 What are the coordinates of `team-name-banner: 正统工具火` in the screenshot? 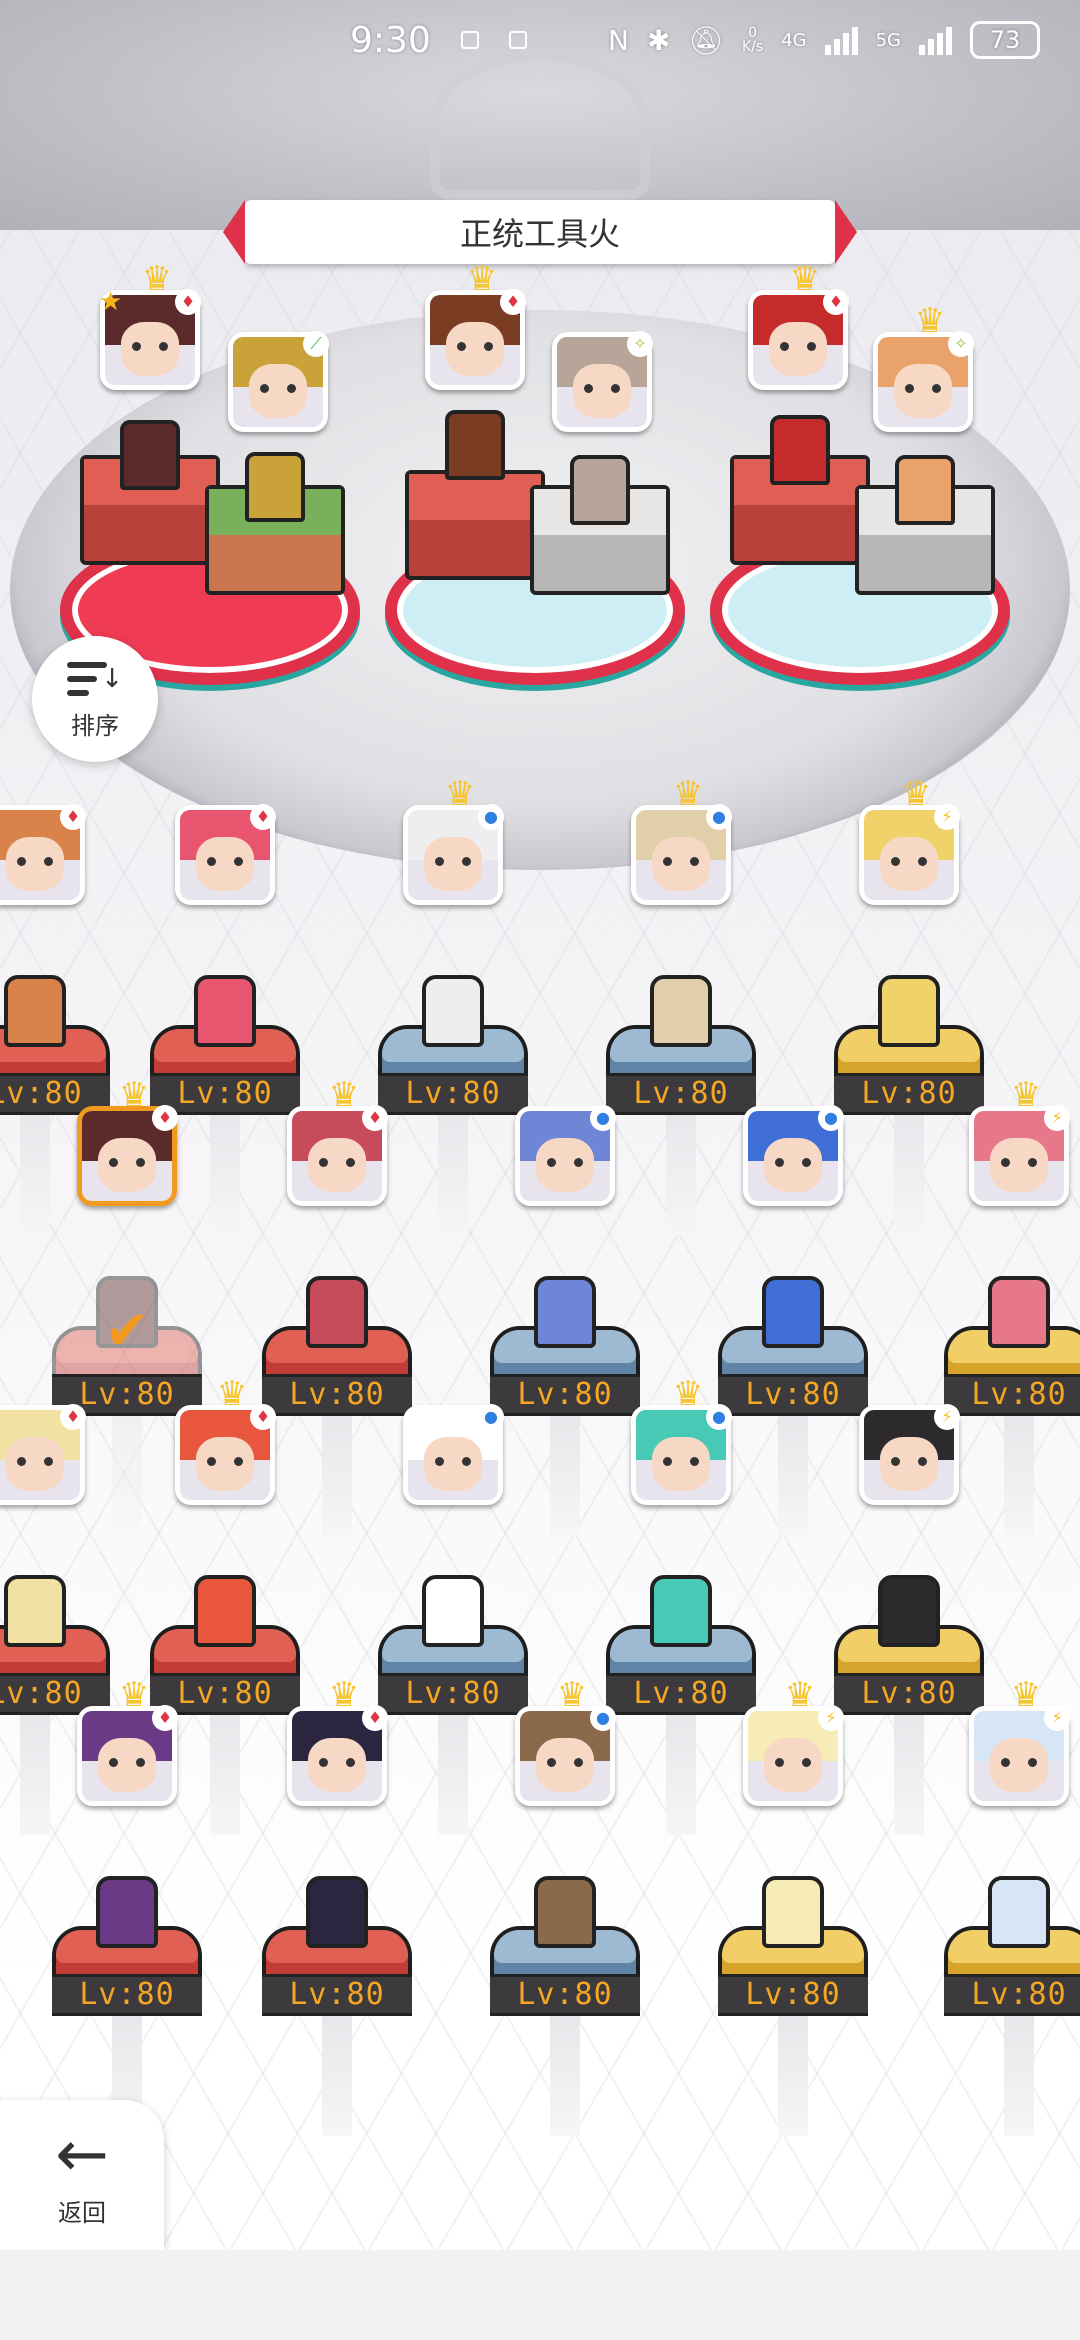 It's located at (540, 232).